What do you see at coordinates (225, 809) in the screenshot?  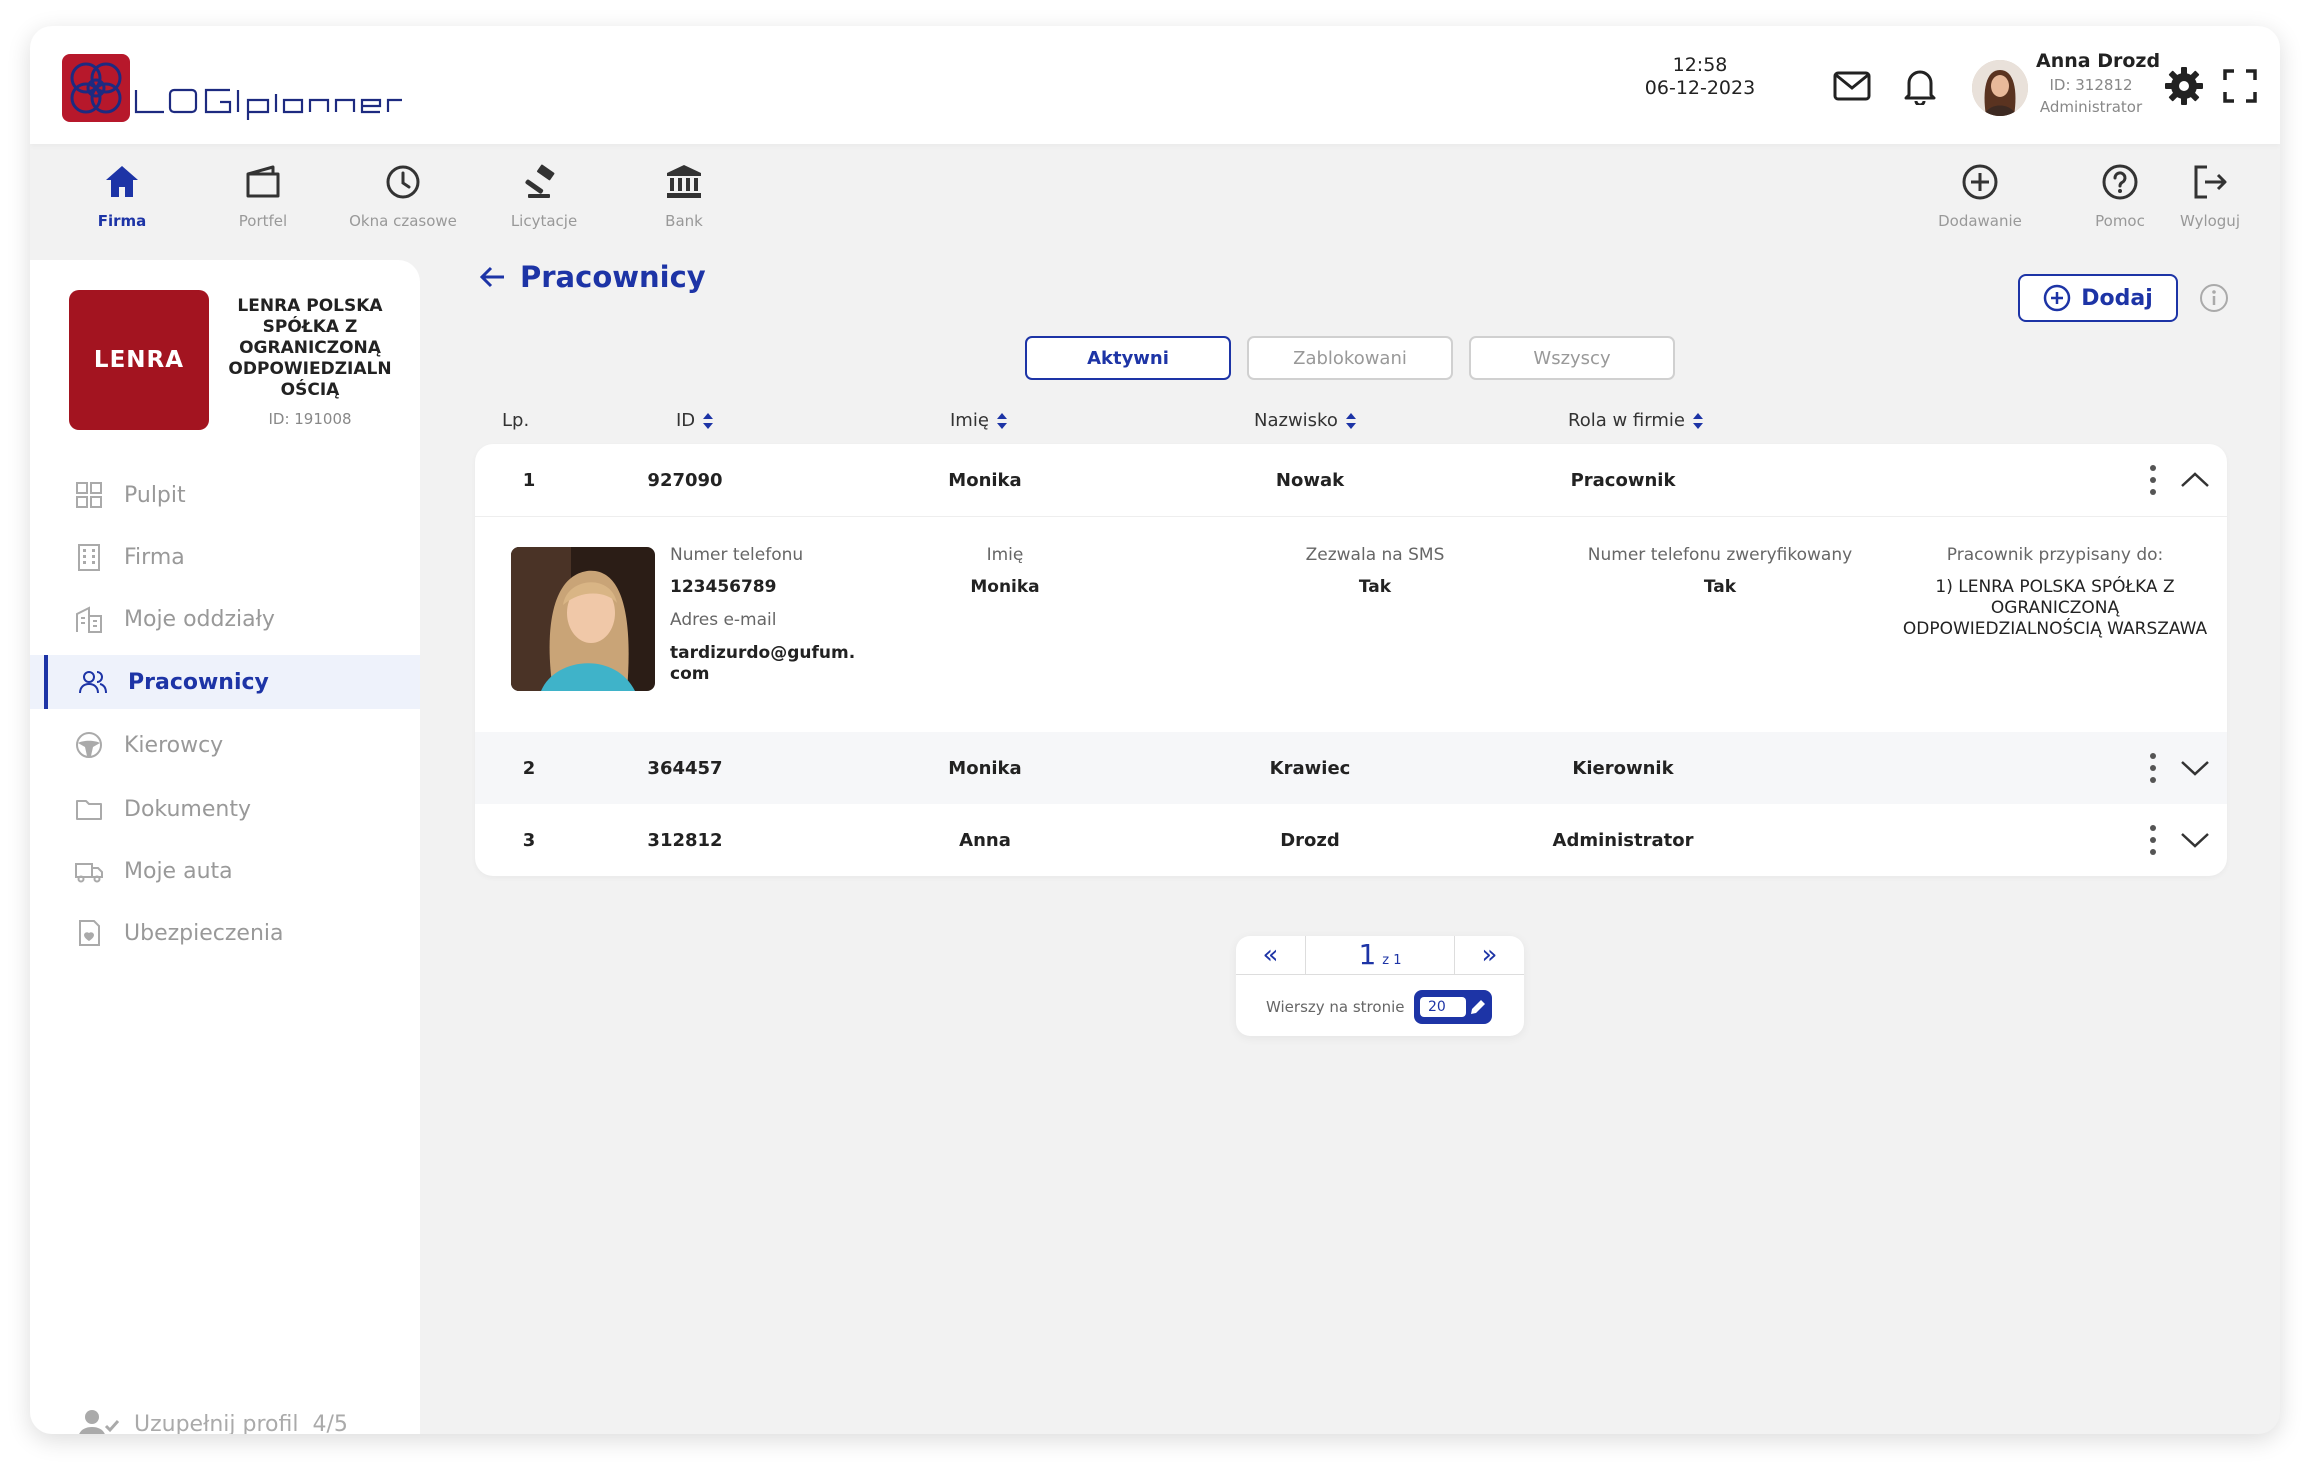 I see `sidebar-item-dokumenty: Dokumenty` at bounding box center [225, 809].